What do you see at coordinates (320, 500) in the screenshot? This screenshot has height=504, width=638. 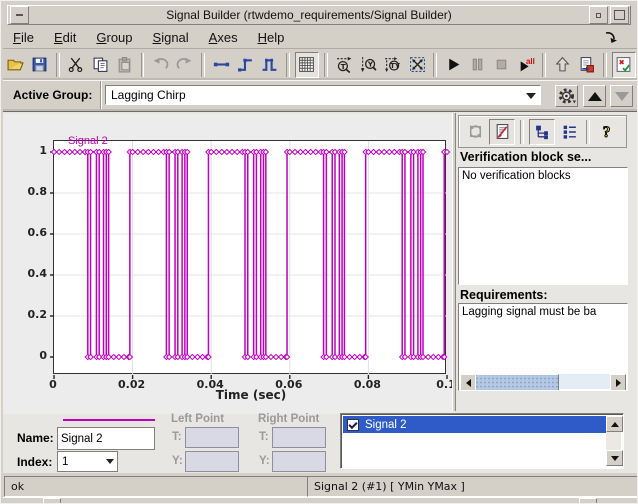 I see `window-bottom-edge` at bounding box center [320, 500].